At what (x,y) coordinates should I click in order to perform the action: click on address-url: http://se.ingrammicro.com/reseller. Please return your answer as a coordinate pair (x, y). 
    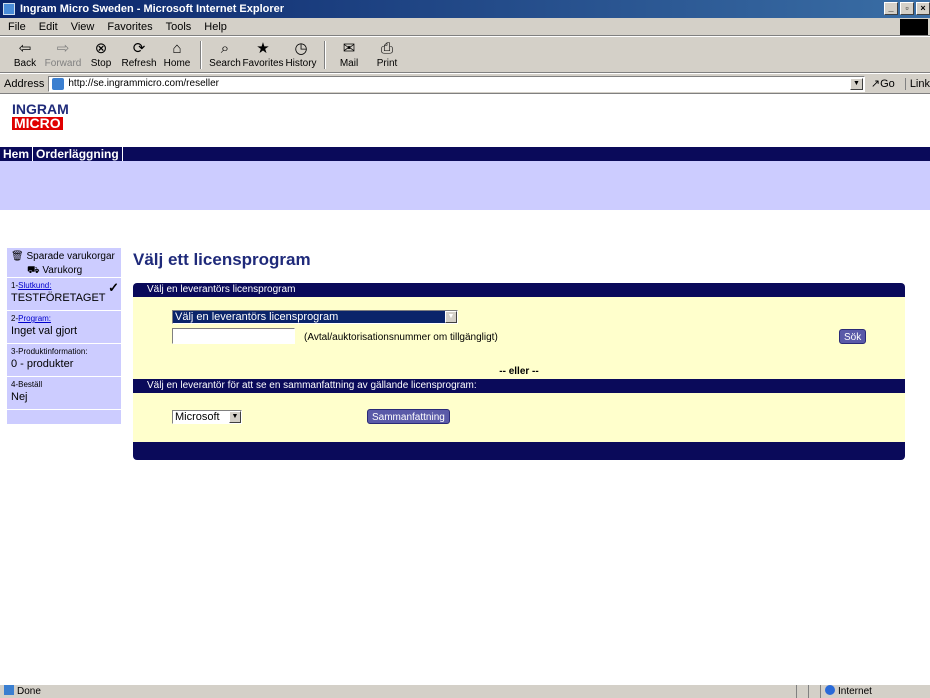
    Looking at the image, I should click on (143, 83).